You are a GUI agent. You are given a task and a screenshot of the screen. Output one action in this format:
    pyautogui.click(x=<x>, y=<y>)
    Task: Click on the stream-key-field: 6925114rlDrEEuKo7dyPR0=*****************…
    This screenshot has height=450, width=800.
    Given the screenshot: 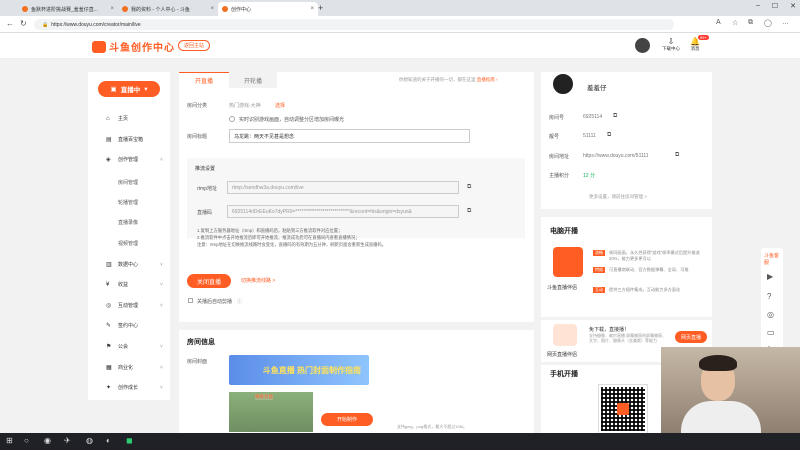 What is the action you would take?
    pyautogui.click(x=343, y=211)
    